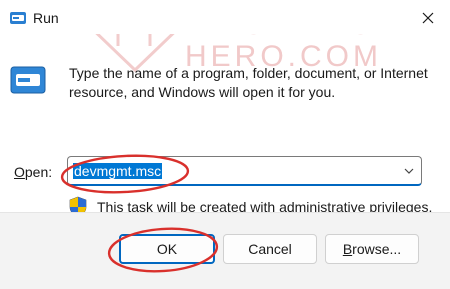 The height and width of the screenshot is (289, 450). What do you see at coordinates (46, 18) in the screenshot?
I see `window-title: Run` at bounding box center [46, 18].